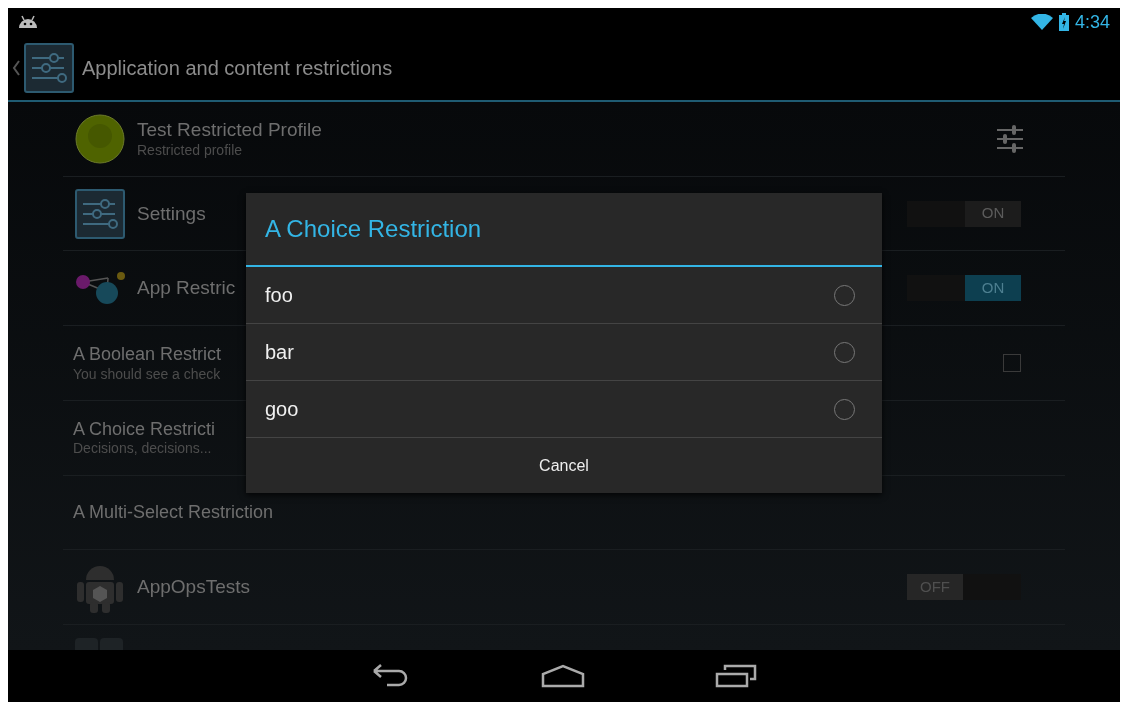  I want to click on row-title: Test Restricted Profile, so click(229, 130).